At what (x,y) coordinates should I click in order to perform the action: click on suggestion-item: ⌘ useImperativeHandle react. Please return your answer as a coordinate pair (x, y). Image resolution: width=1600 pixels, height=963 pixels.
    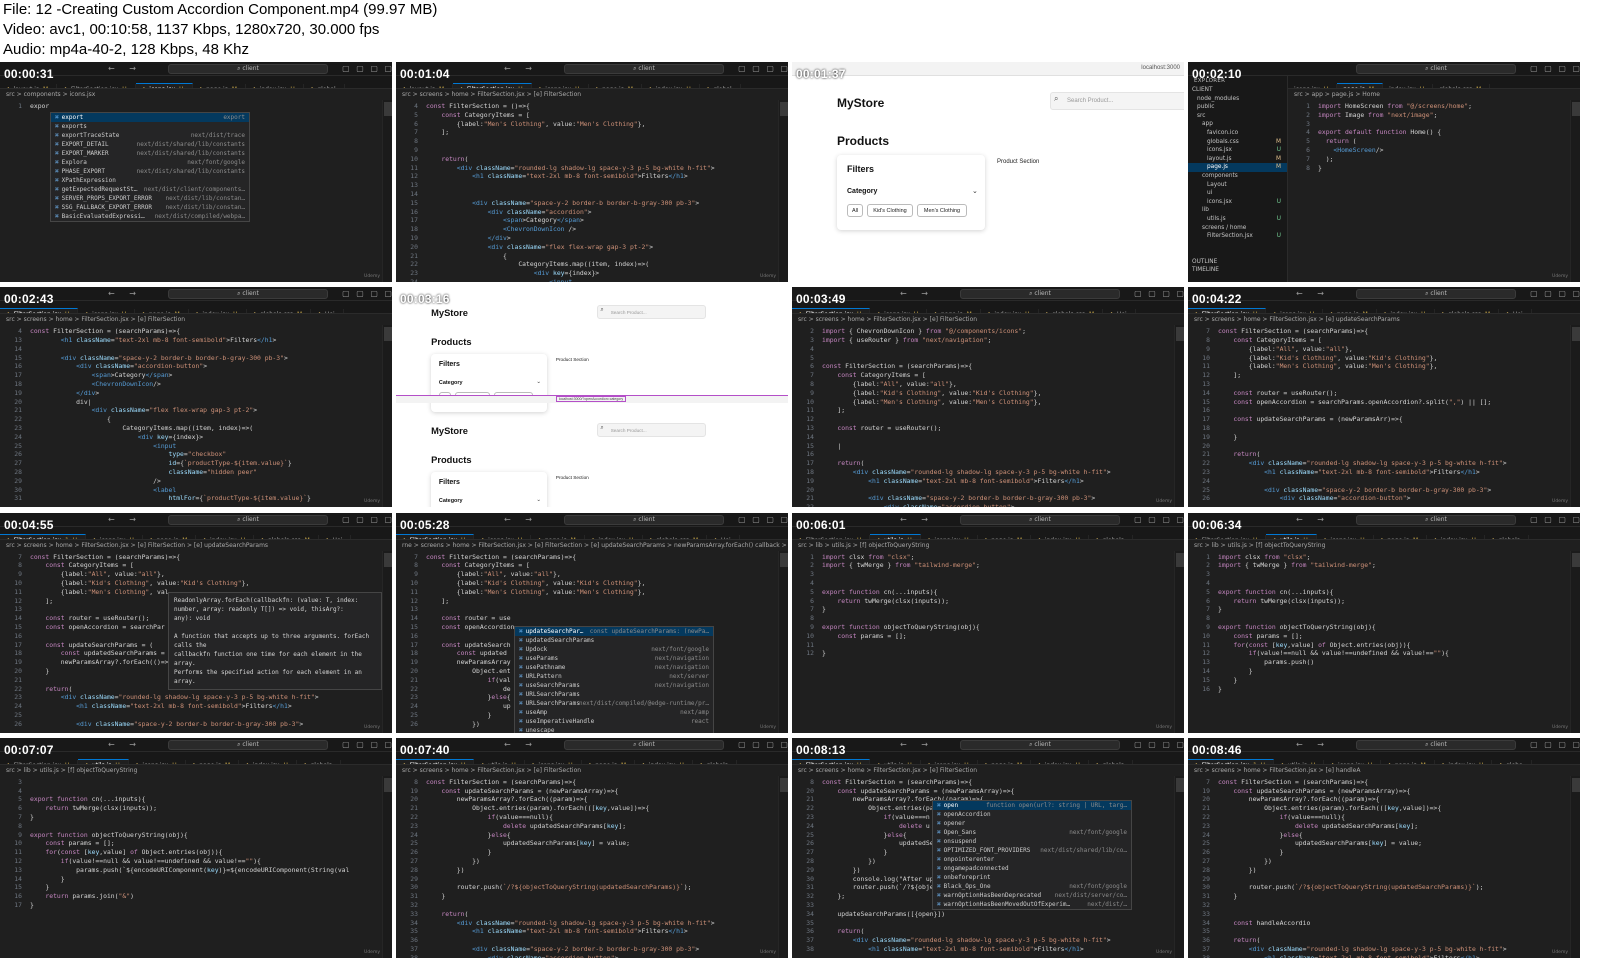
    Looking at the image, I should click on (614, 721).